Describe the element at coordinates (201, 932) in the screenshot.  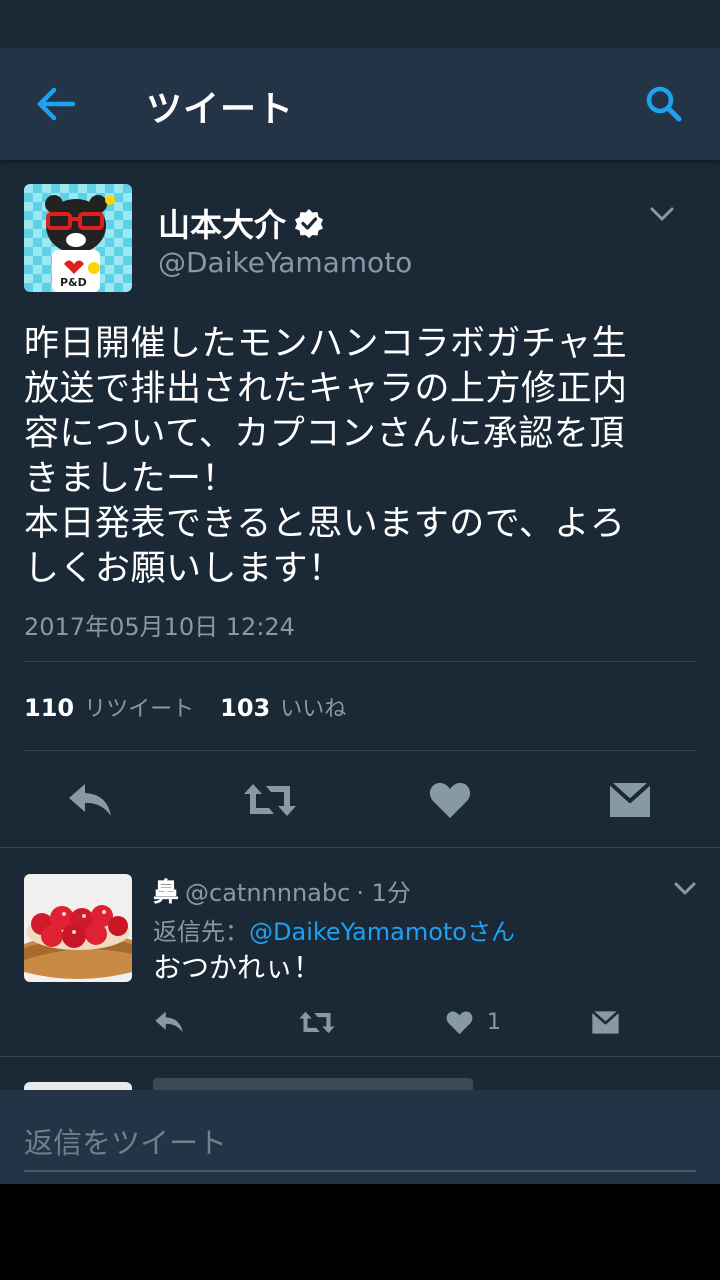
I see `replying-to-prefix: 返信先：` at that location.